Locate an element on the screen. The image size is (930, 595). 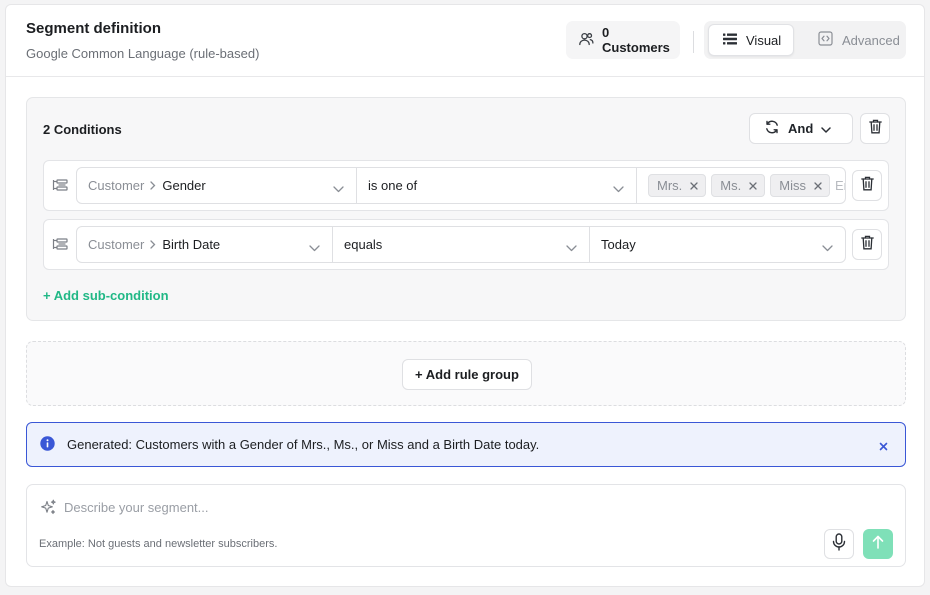
customer-count-pill: 0 Customers is located at coordinates (623, 40).